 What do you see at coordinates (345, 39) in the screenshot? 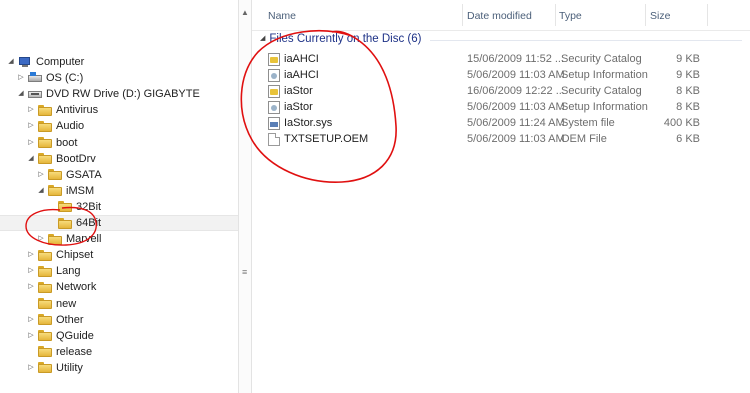
I see `group-label: Files Currently on the Disc (6)` at bounding box center [345, 39].